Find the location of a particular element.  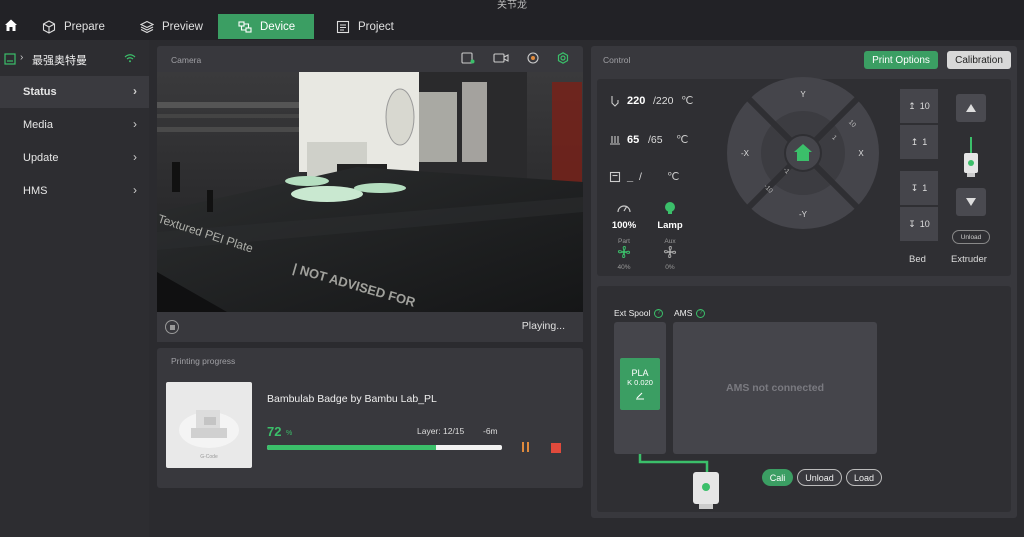

bed-up-10-button: ↥ 10 is located at coordinates (919, 106).